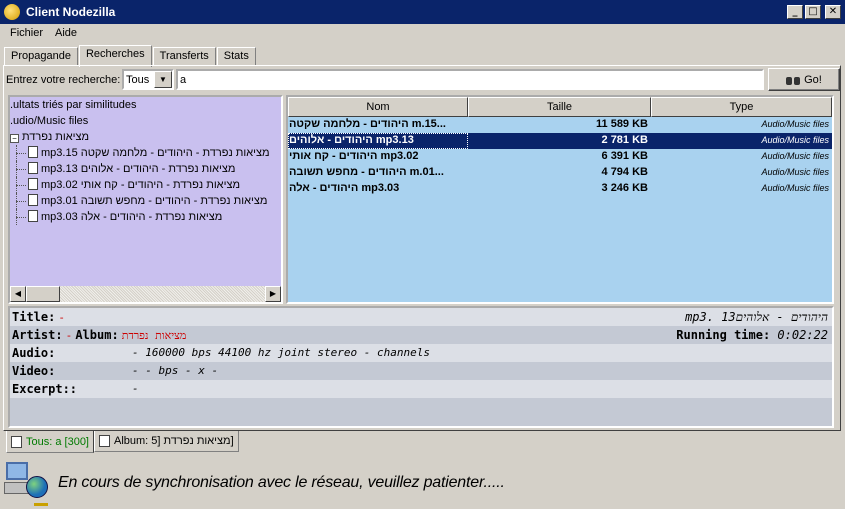 Image resolution: width=845 pixels, height=509 pixels. Describe the element at coordinates (624, 172) in the screenshot. I see `row-size: 4 794 KB` at that location.